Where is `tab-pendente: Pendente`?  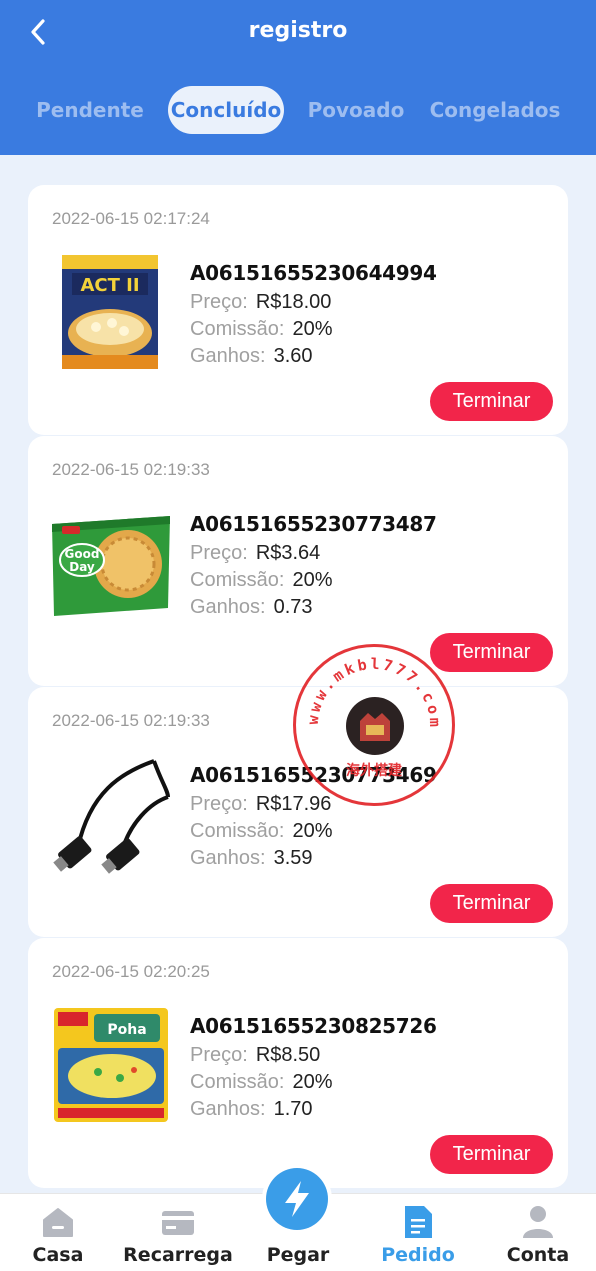
tab-pendente: Pendente is located at coordinates (90, 110).